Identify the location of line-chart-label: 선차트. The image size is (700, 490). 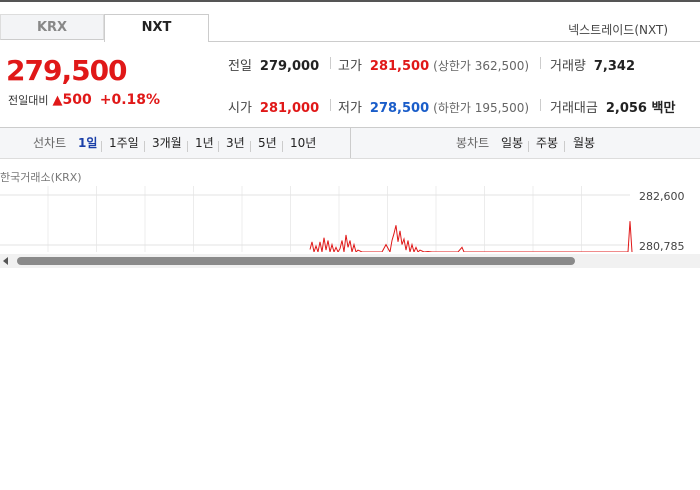
(50, 143).